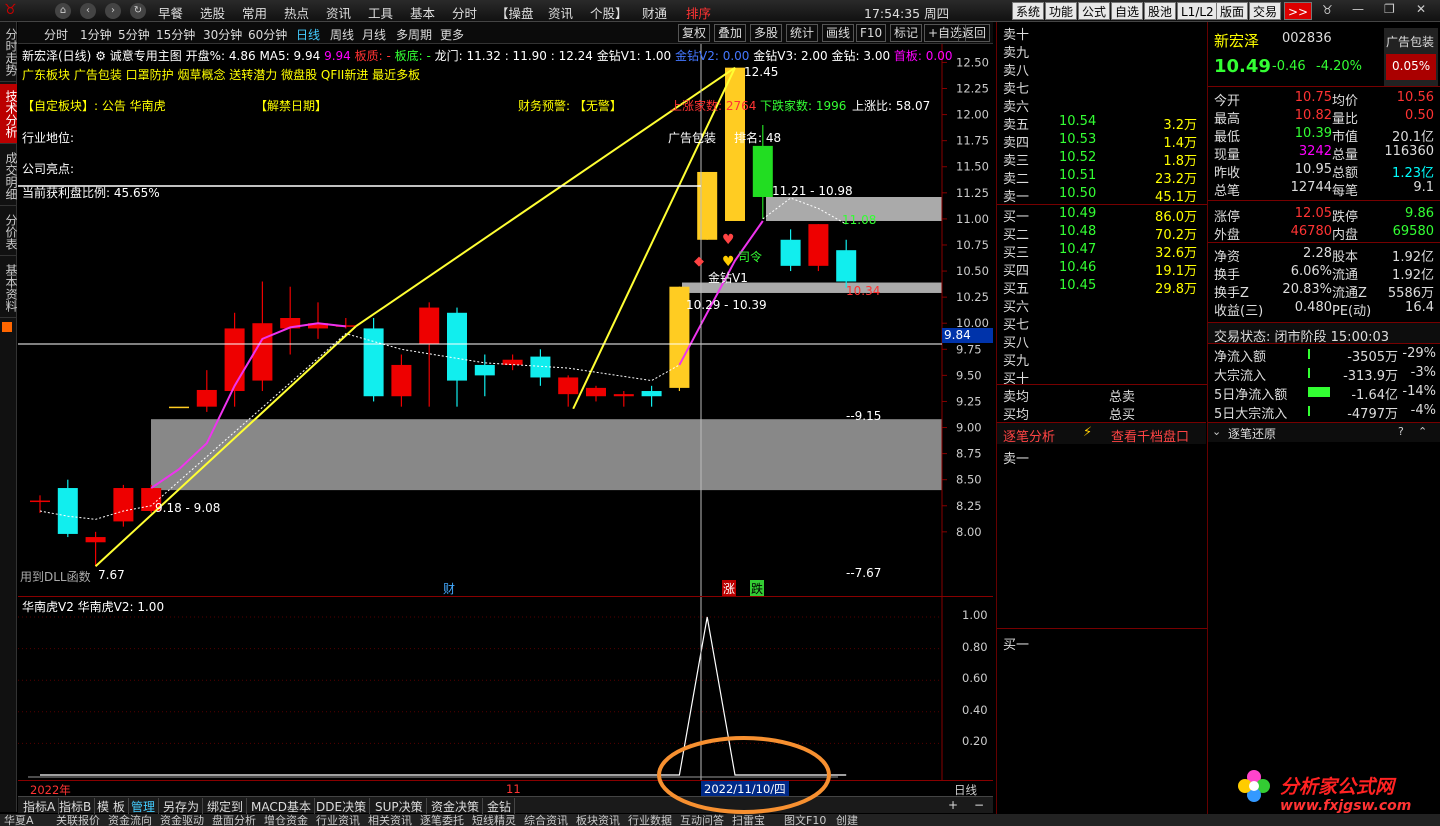 Image resolution: width=1440 pixels, height=826 pixels. I want to click on menu-caitong: 财通, so click(654, 12).